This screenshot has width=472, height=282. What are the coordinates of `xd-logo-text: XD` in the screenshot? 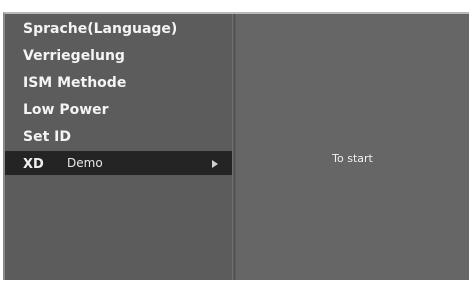 It's located at (33, 163).